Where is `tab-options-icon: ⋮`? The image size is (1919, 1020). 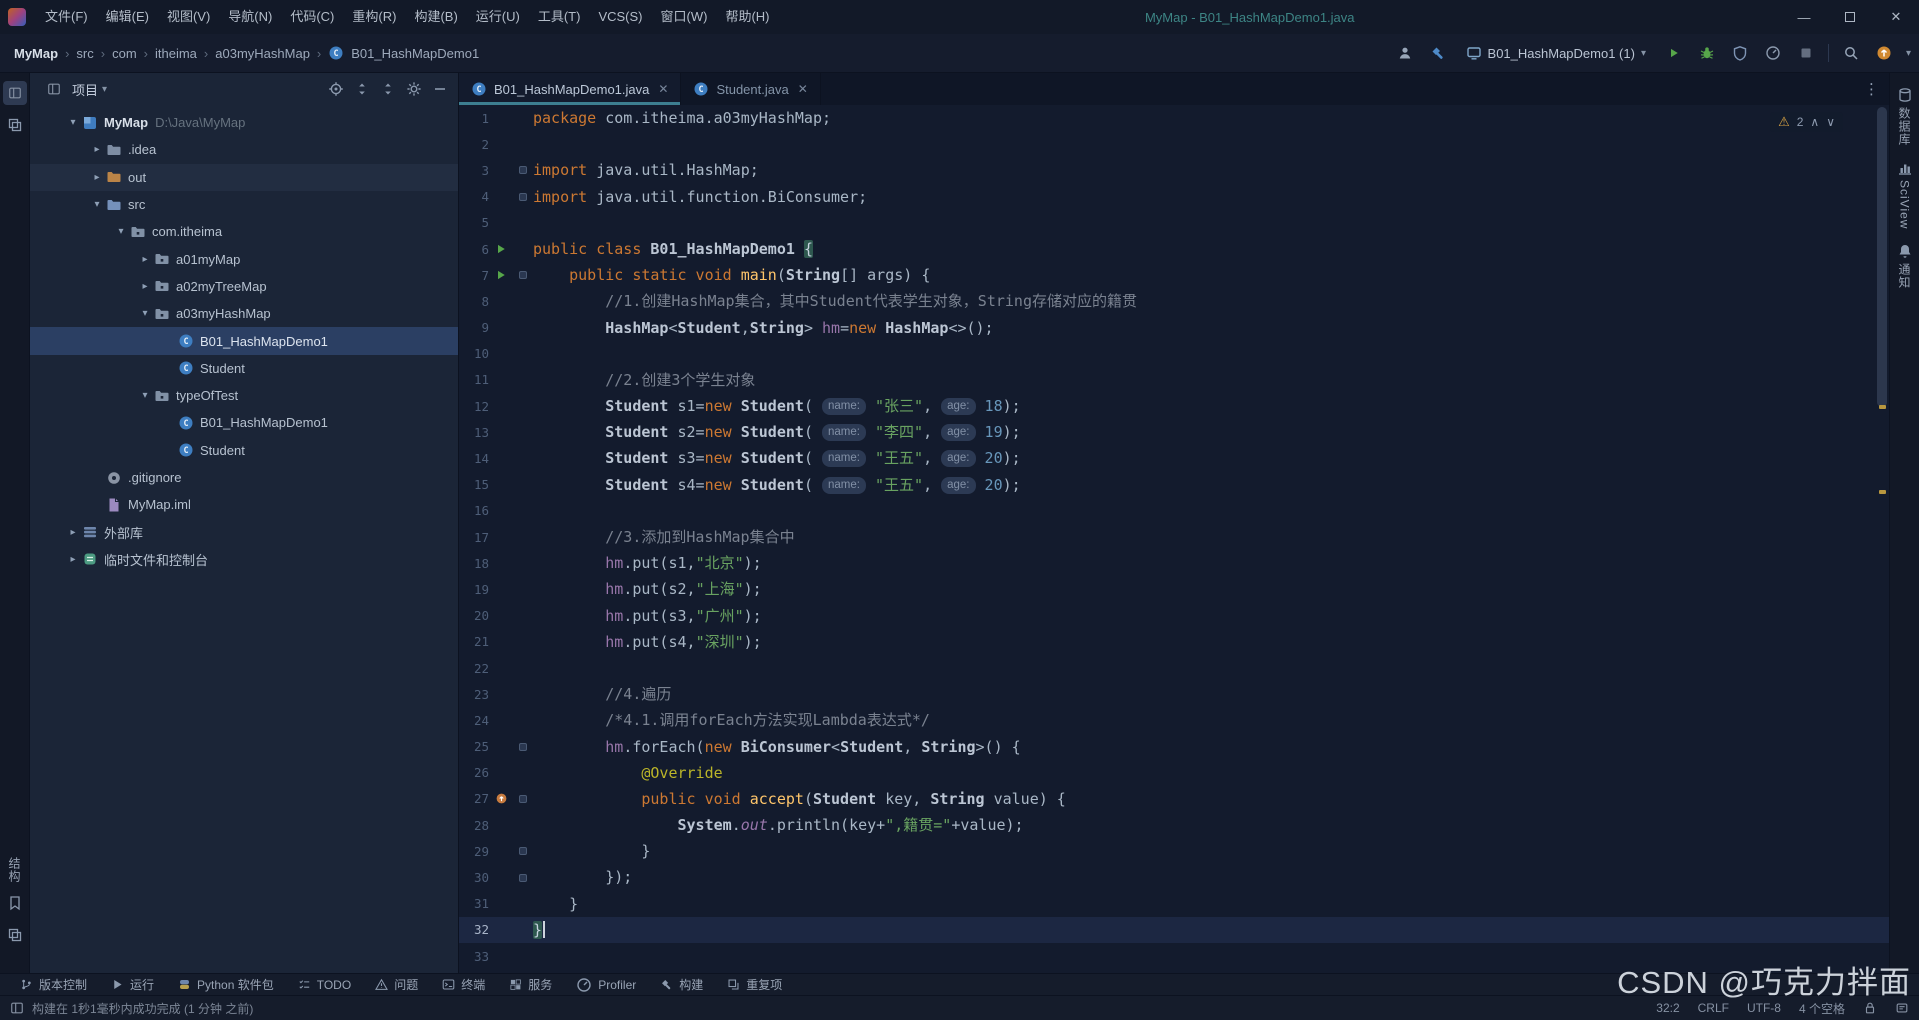
tab-options-icon: ⋮ is located at coordinates (1871, 89).